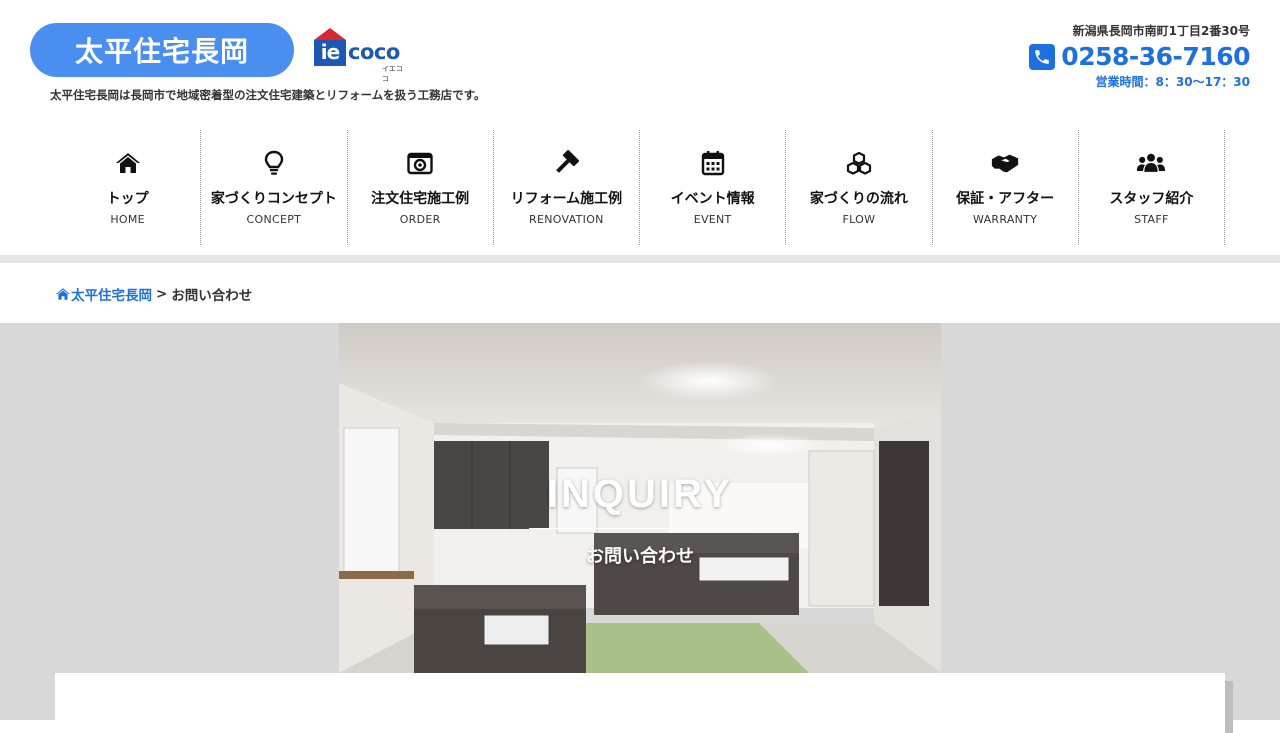 This screenshot has width=1280, height=733. What do you see at coordinates (1229, 707) in the screenshot?
I see `content-card-shadow` at bounding box center [1229, 707].